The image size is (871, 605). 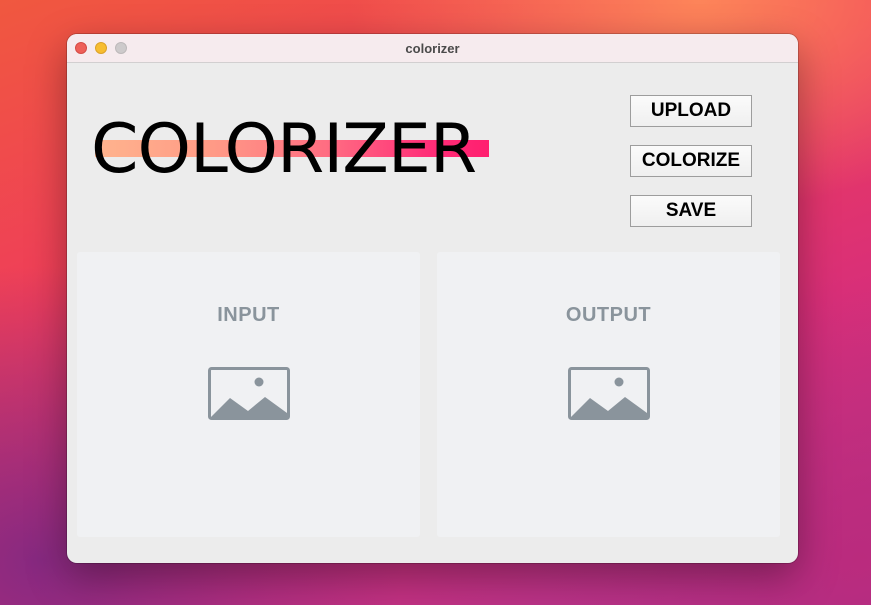 What do you see at coordinates (608, 315) in the screenshot?
I see `output-panel-label: OUTPUT` at bounding box center [608, 315].